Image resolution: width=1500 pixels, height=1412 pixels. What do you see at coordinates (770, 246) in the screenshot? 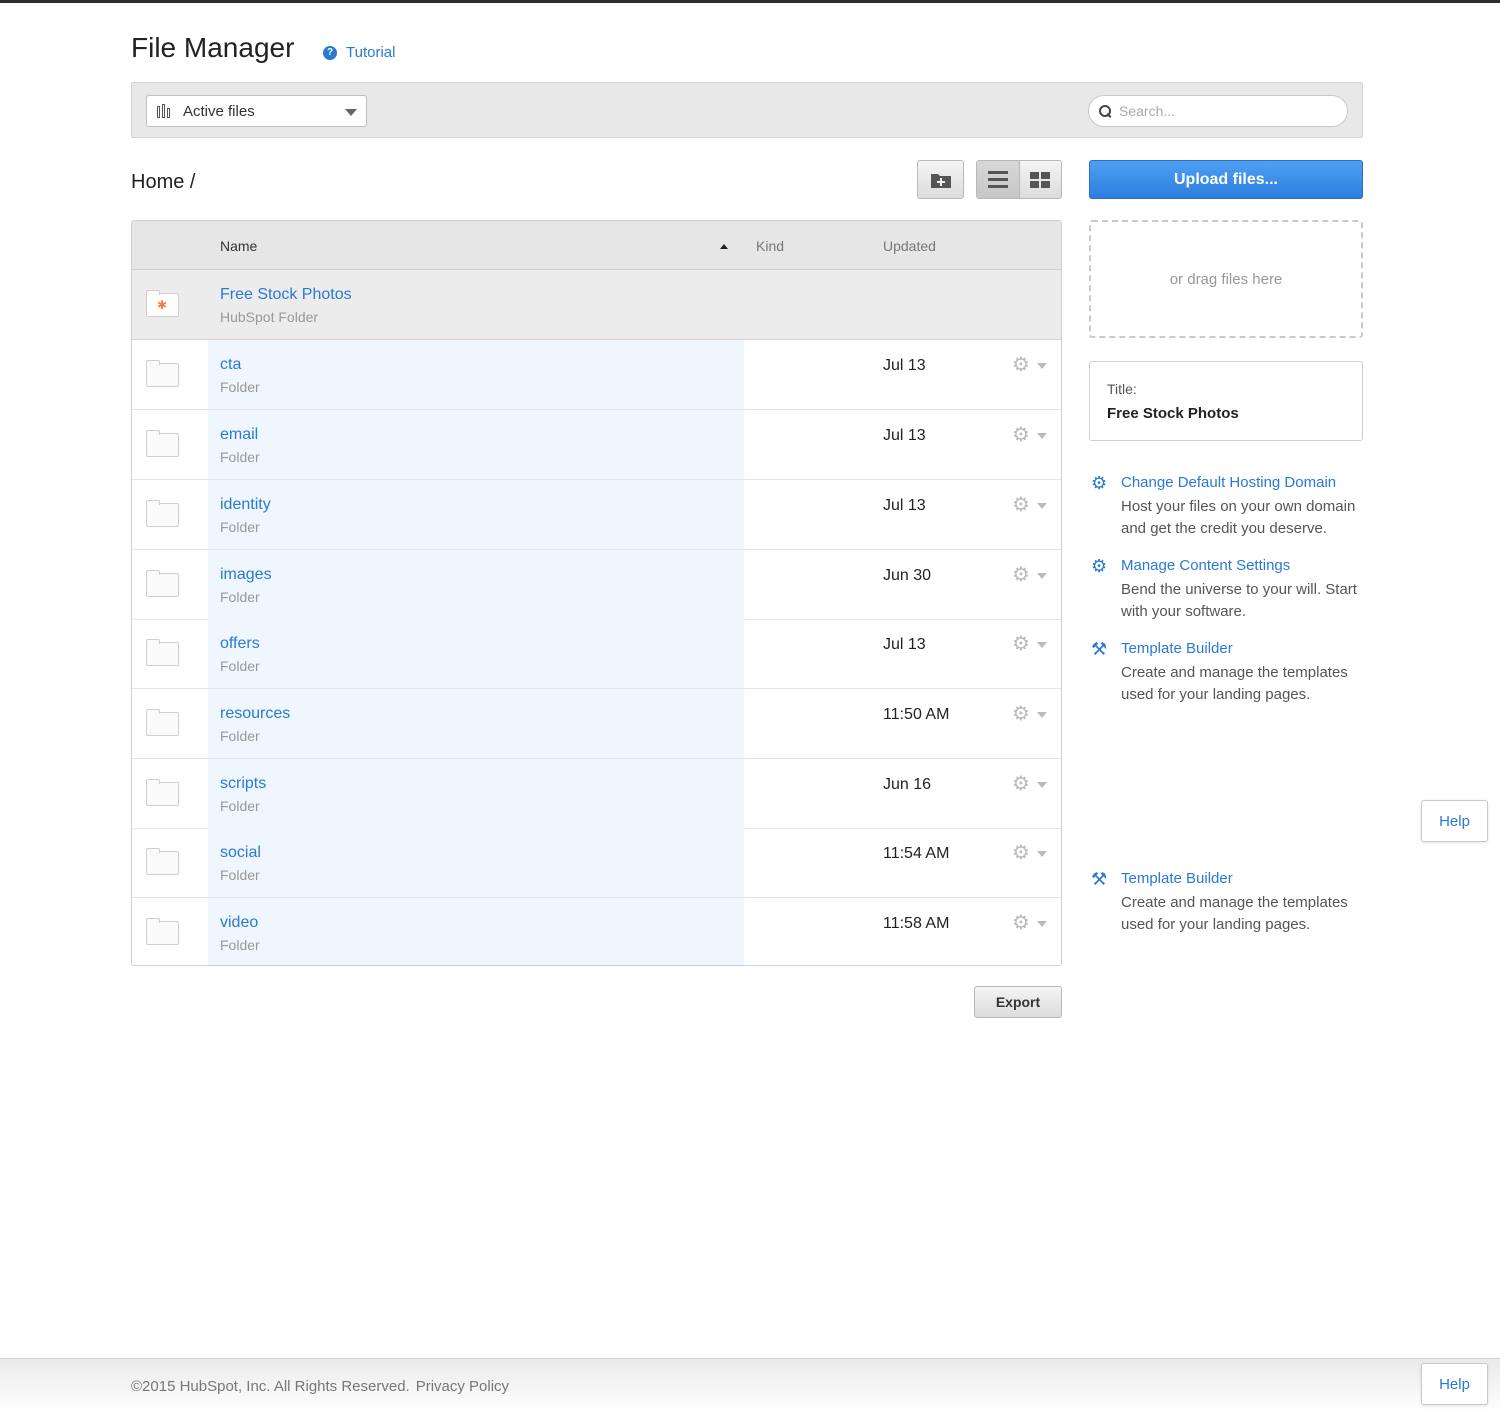
I see `column-header-kind: Kind` at bounding box center [770, 246].